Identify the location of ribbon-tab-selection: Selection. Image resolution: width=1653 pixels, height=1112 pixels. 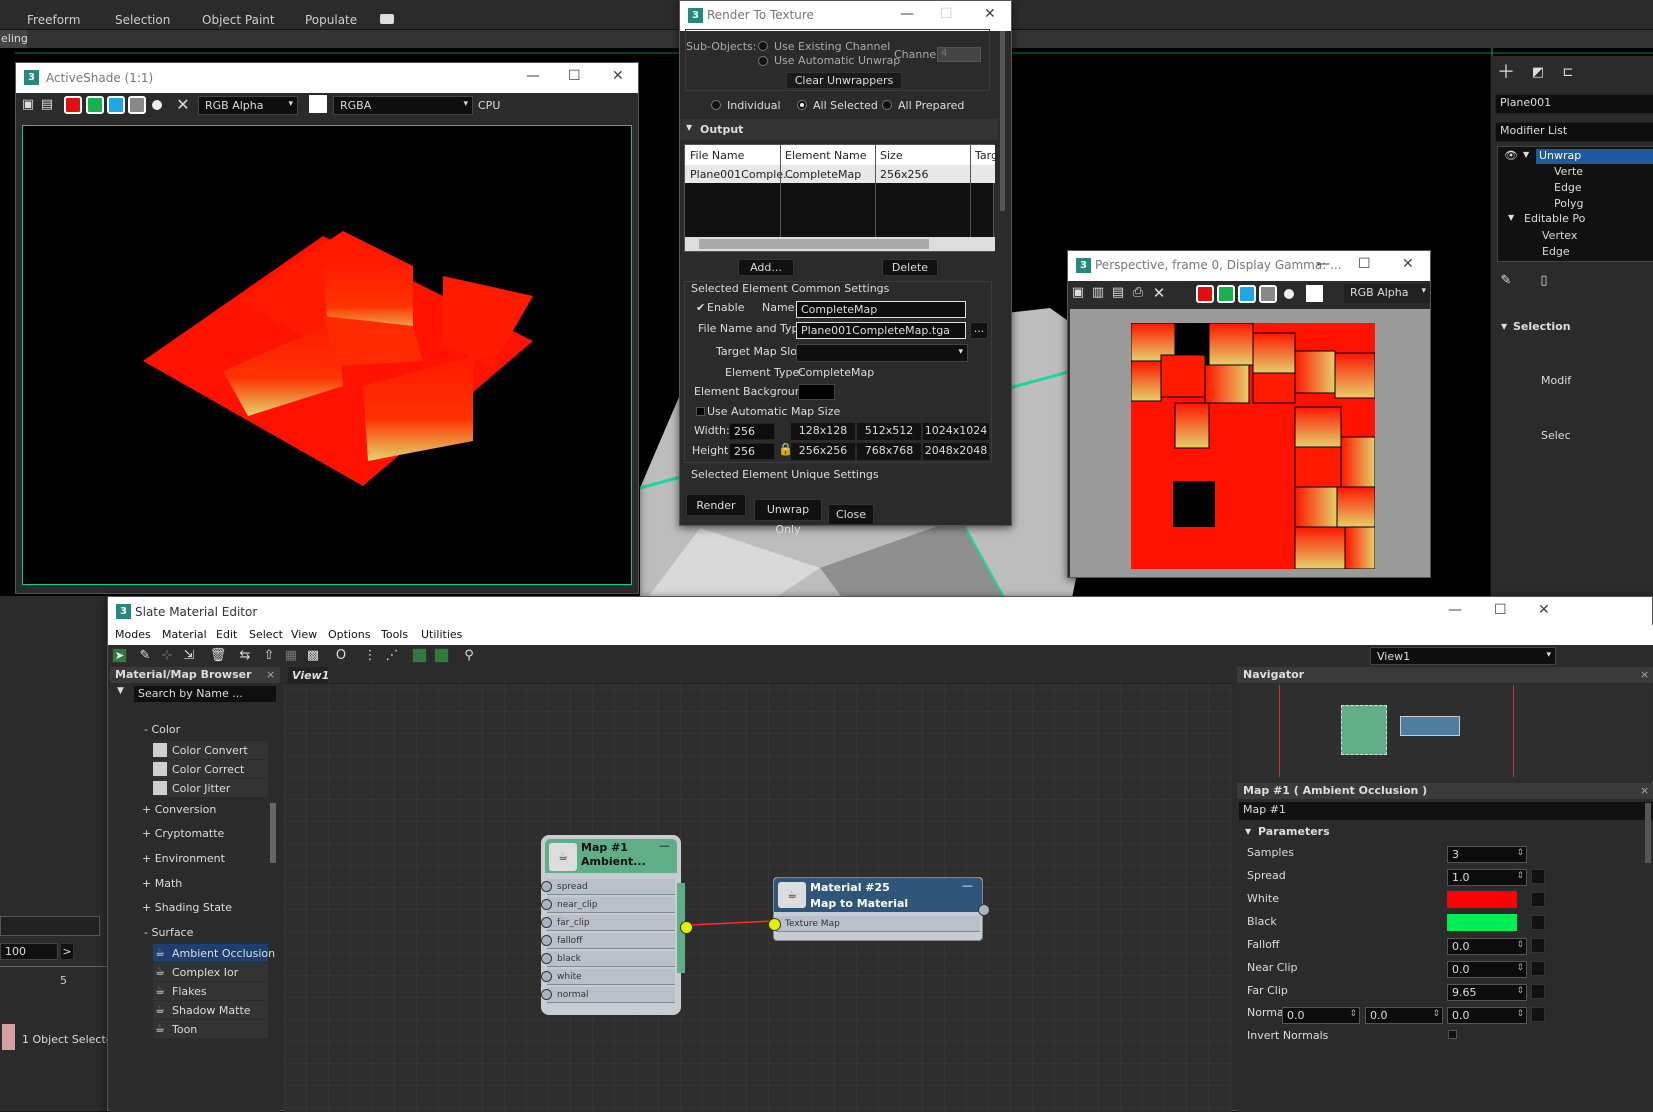
(142, 20).